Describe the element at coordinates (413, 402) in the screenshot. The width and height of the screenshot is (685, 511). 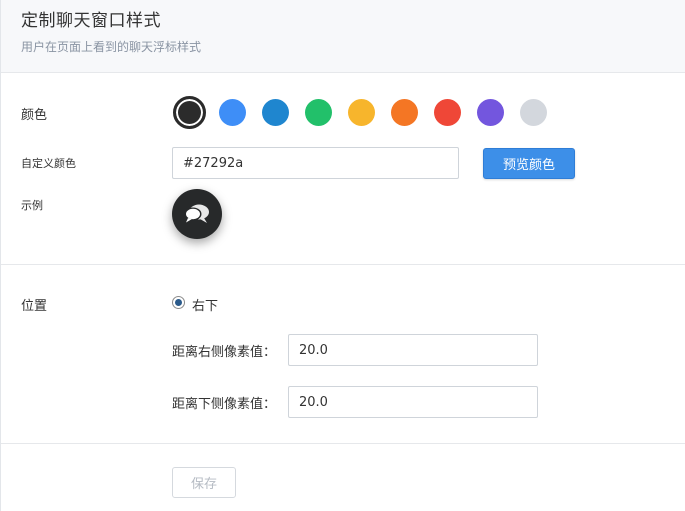
I see `bottom-offset-input` at that location.